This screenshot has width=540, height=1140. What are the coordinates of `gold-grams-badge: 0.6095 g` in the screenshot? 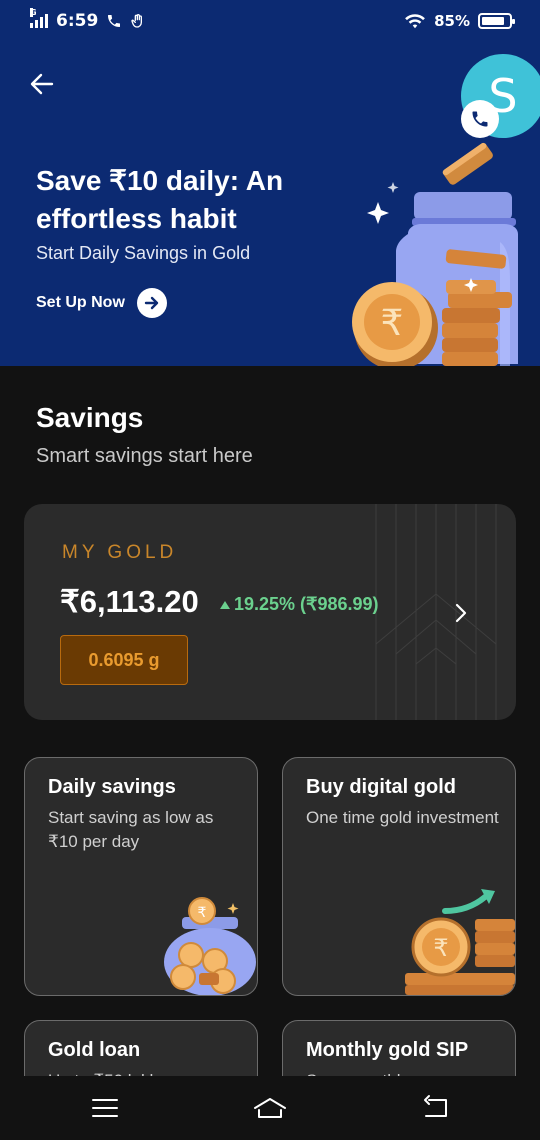 It's located at (124, 660).